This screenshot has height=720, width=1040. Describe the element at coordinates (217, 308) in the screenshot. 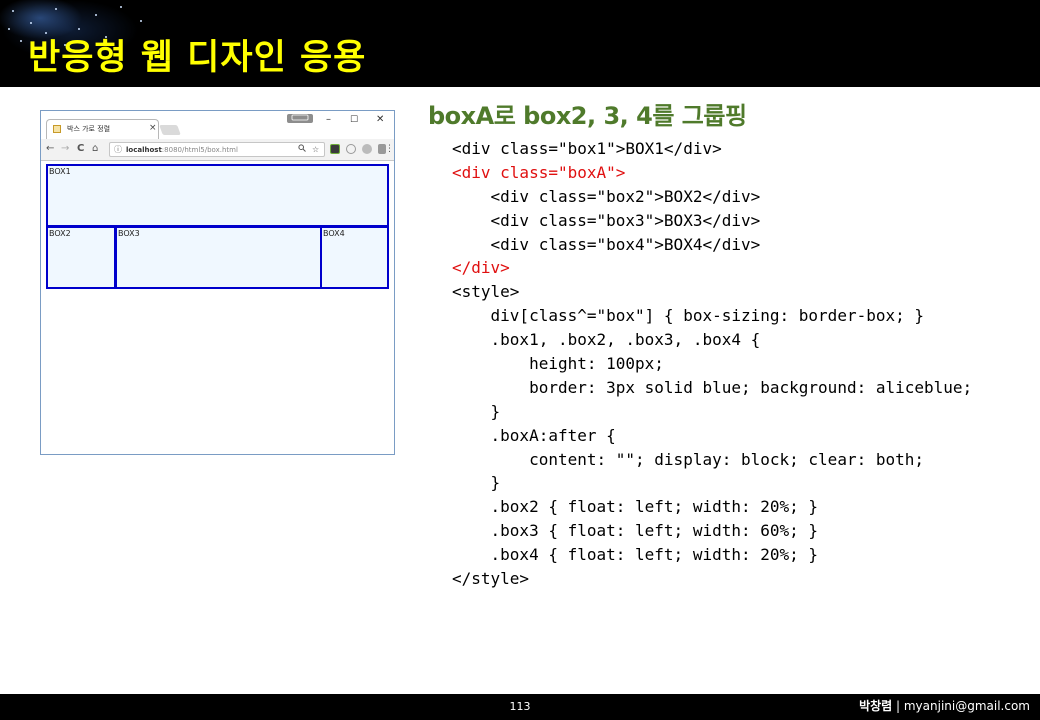

I see `browser-viewport: BOX1 BOX2 BOX3 BOX4` at that location.